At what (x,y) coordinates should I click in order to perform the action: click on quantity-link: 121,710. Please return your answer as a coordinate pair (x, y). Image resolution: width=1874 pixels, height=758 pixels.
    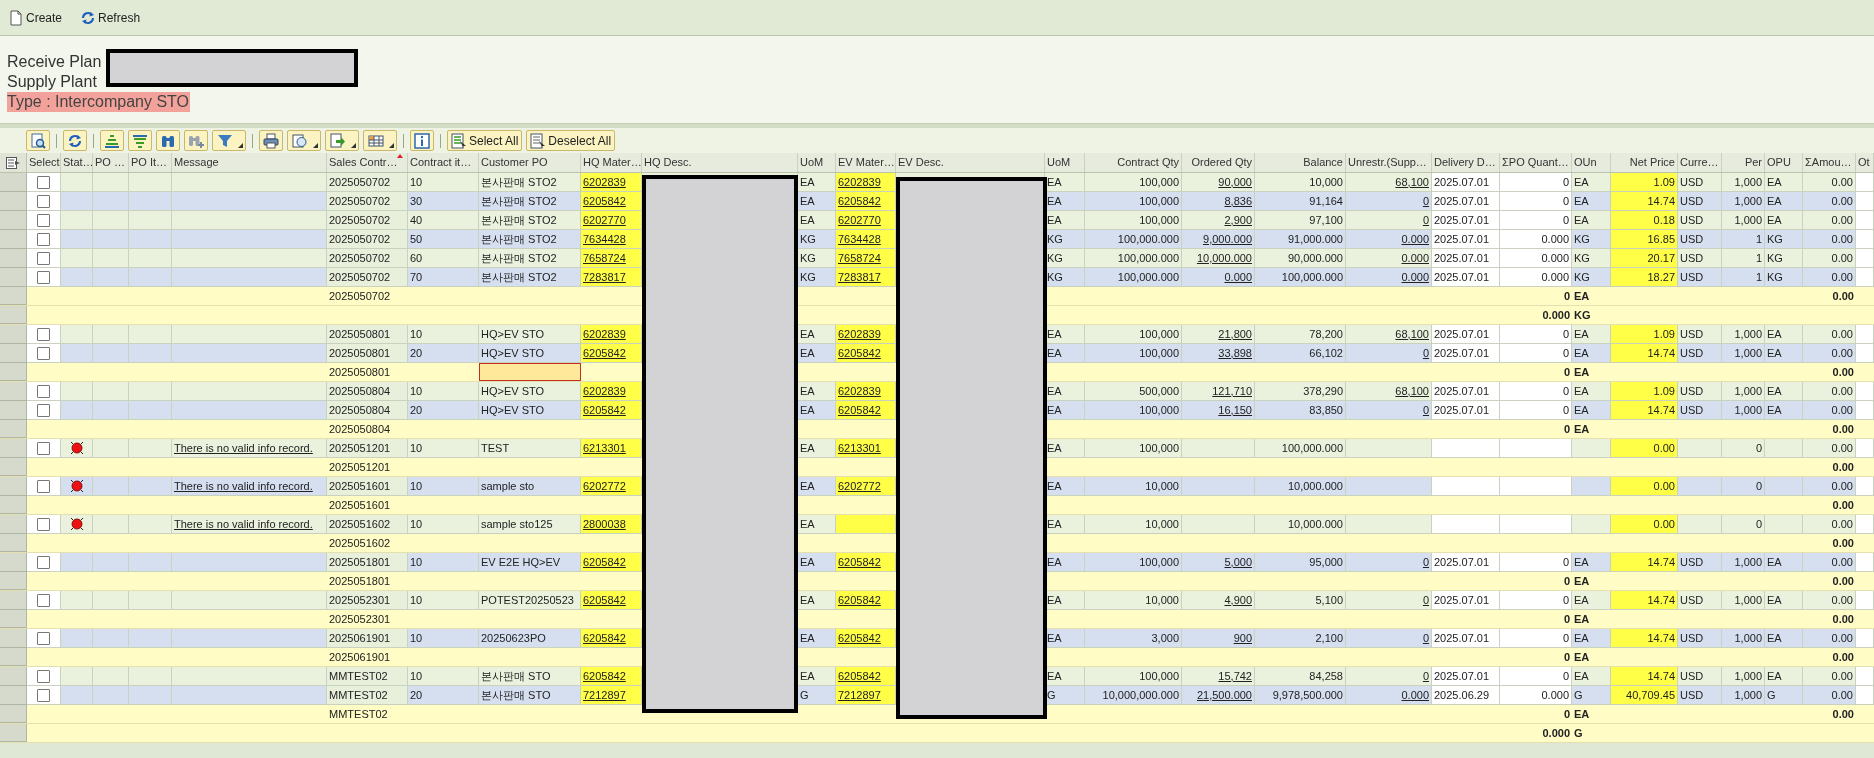
    Looking at the image, I should click on (1232, 391).